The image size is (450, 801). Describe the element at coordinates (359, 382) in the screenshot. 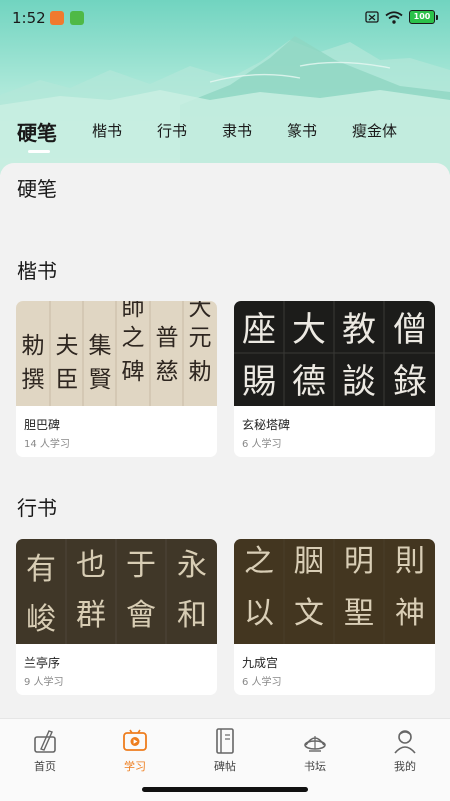

I see `svg-text: 談` at that location.